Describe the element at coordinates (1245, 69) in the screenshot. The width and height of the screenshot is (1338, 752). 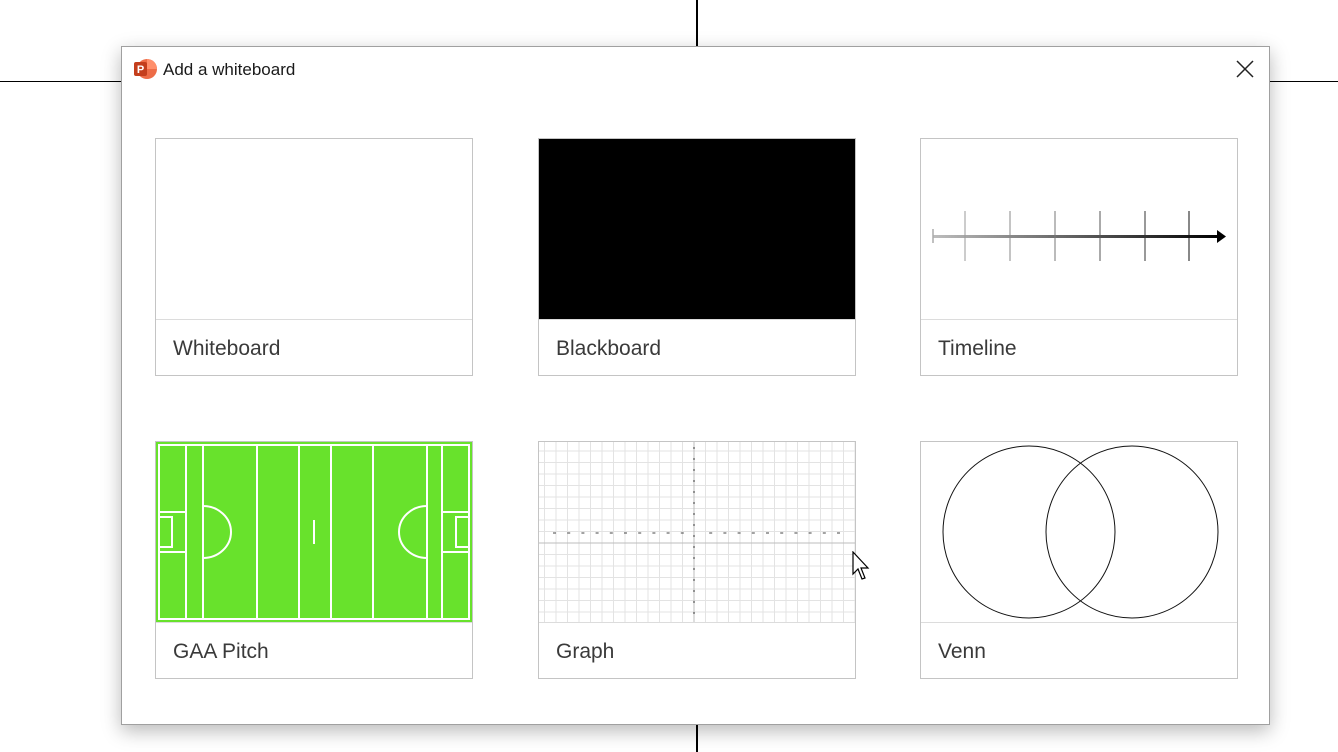
I see `close-icon` at that location.